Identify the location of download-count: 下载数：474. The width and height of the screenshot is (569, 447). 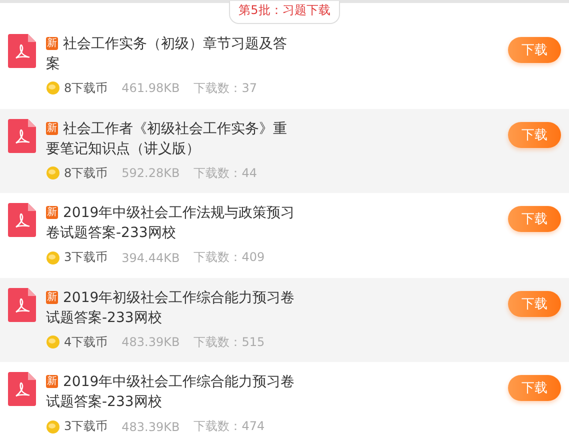
(229, 427).